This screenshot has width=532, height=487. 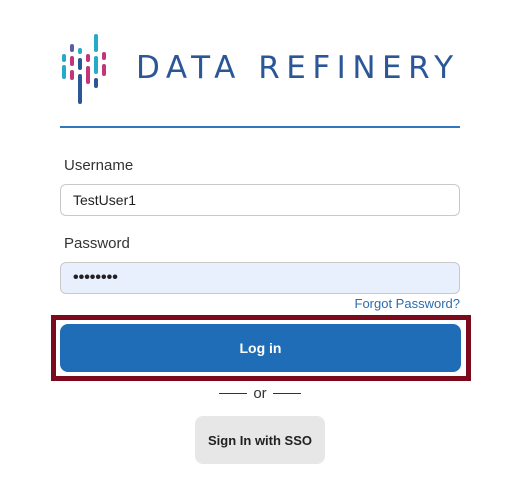 What do you see at coordinates (298, 68) in the screenshot?
I see `brand-name: DATA REFINERY` at bounding box center [298, 68].